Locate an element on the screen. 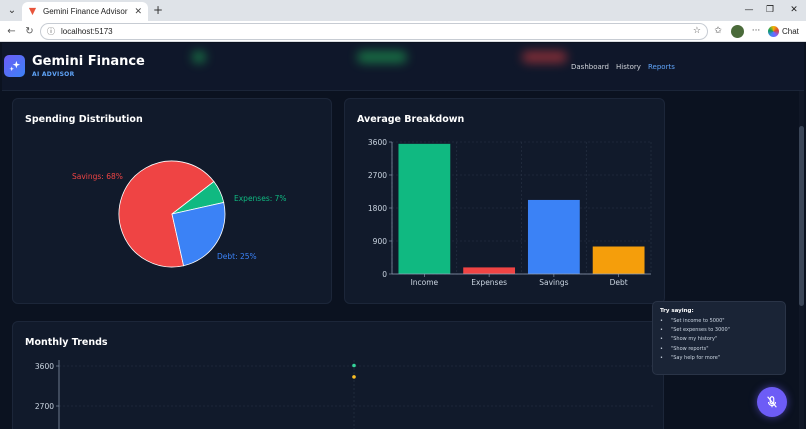  tips-title: Try saying: is located at coordinates (677, 311).